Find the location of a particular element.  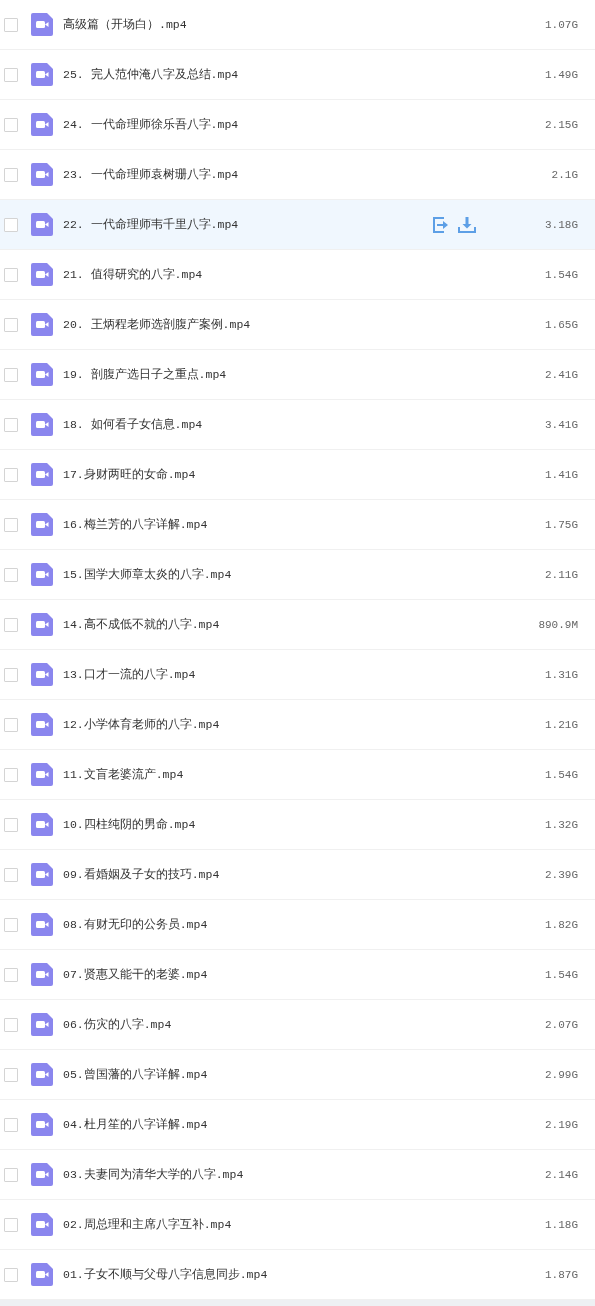

file-row: 25. 完人范仲淹八字及总结.mp4 1.49G is located at coordinates (297, 75).